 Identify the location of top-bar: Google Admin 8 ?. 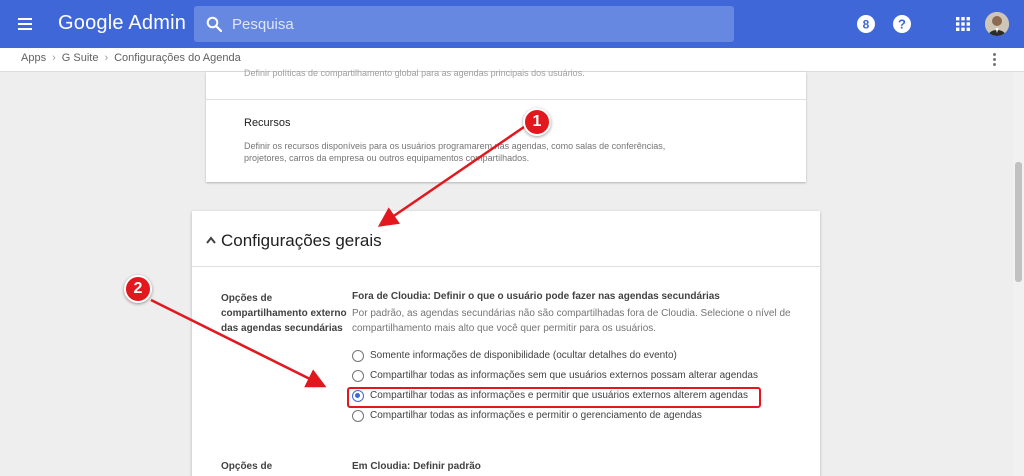
(512, 24).